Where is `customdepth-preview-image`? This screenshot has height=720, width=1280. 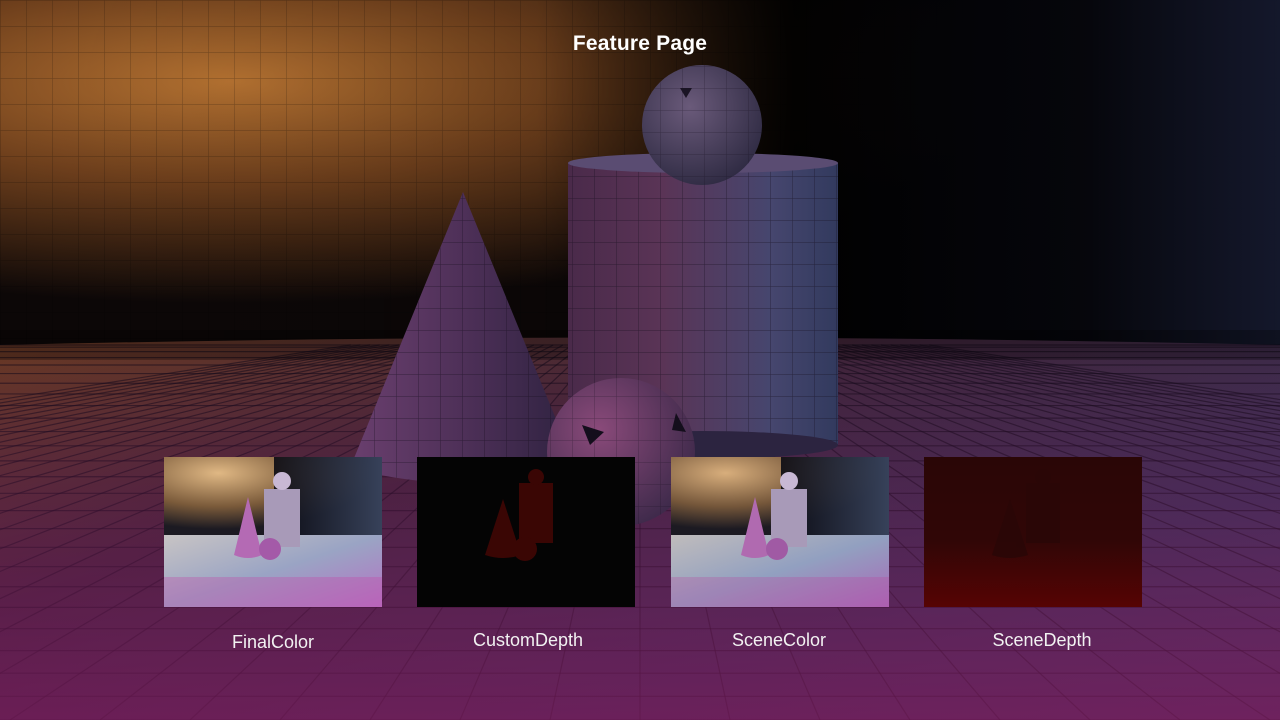 customdepth-preview-image is located at coordinates (526, 532).